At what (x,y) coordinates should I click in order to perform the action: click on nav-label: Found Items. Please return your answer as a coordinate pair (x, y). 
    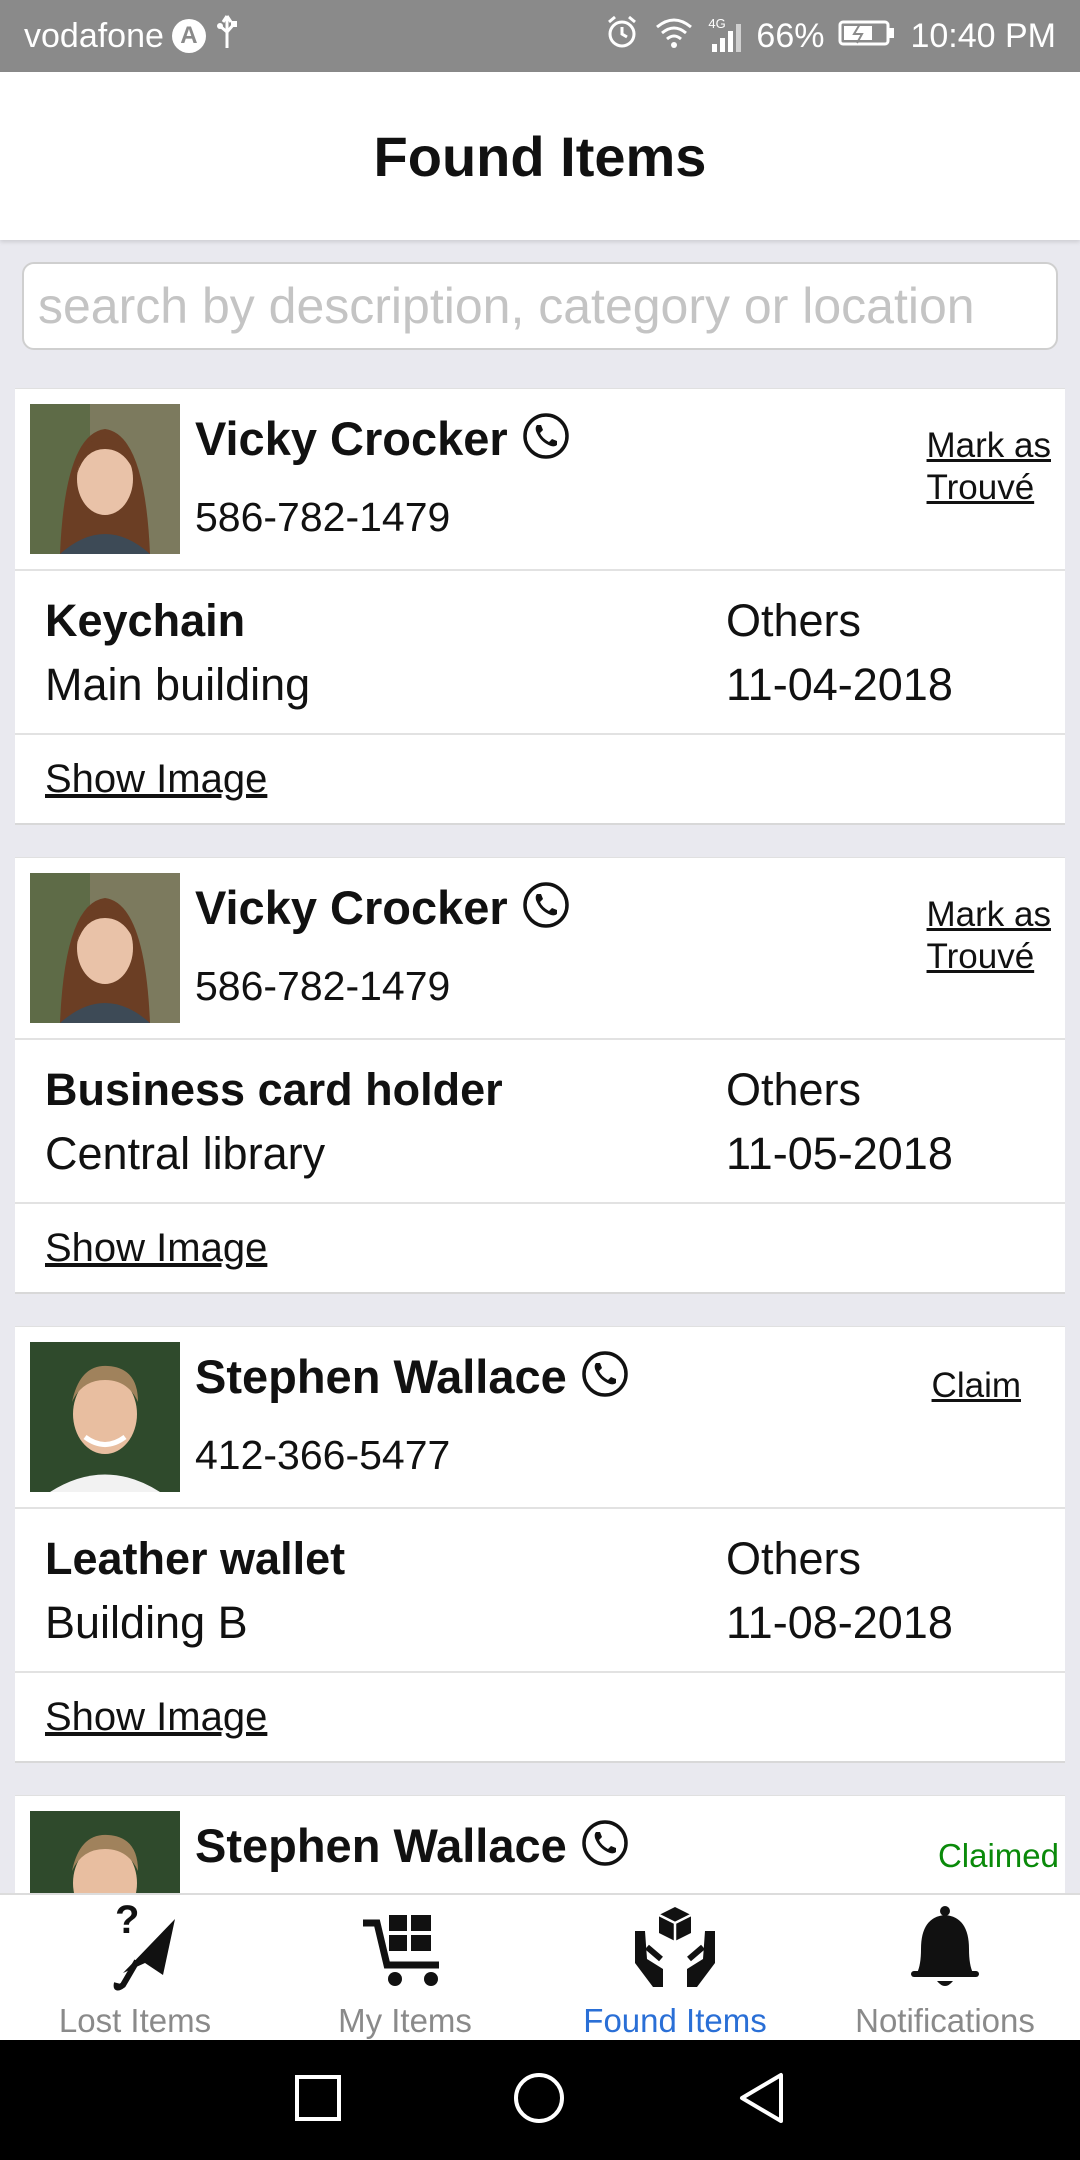
    Looking at the image, I should click on (675, 2020).